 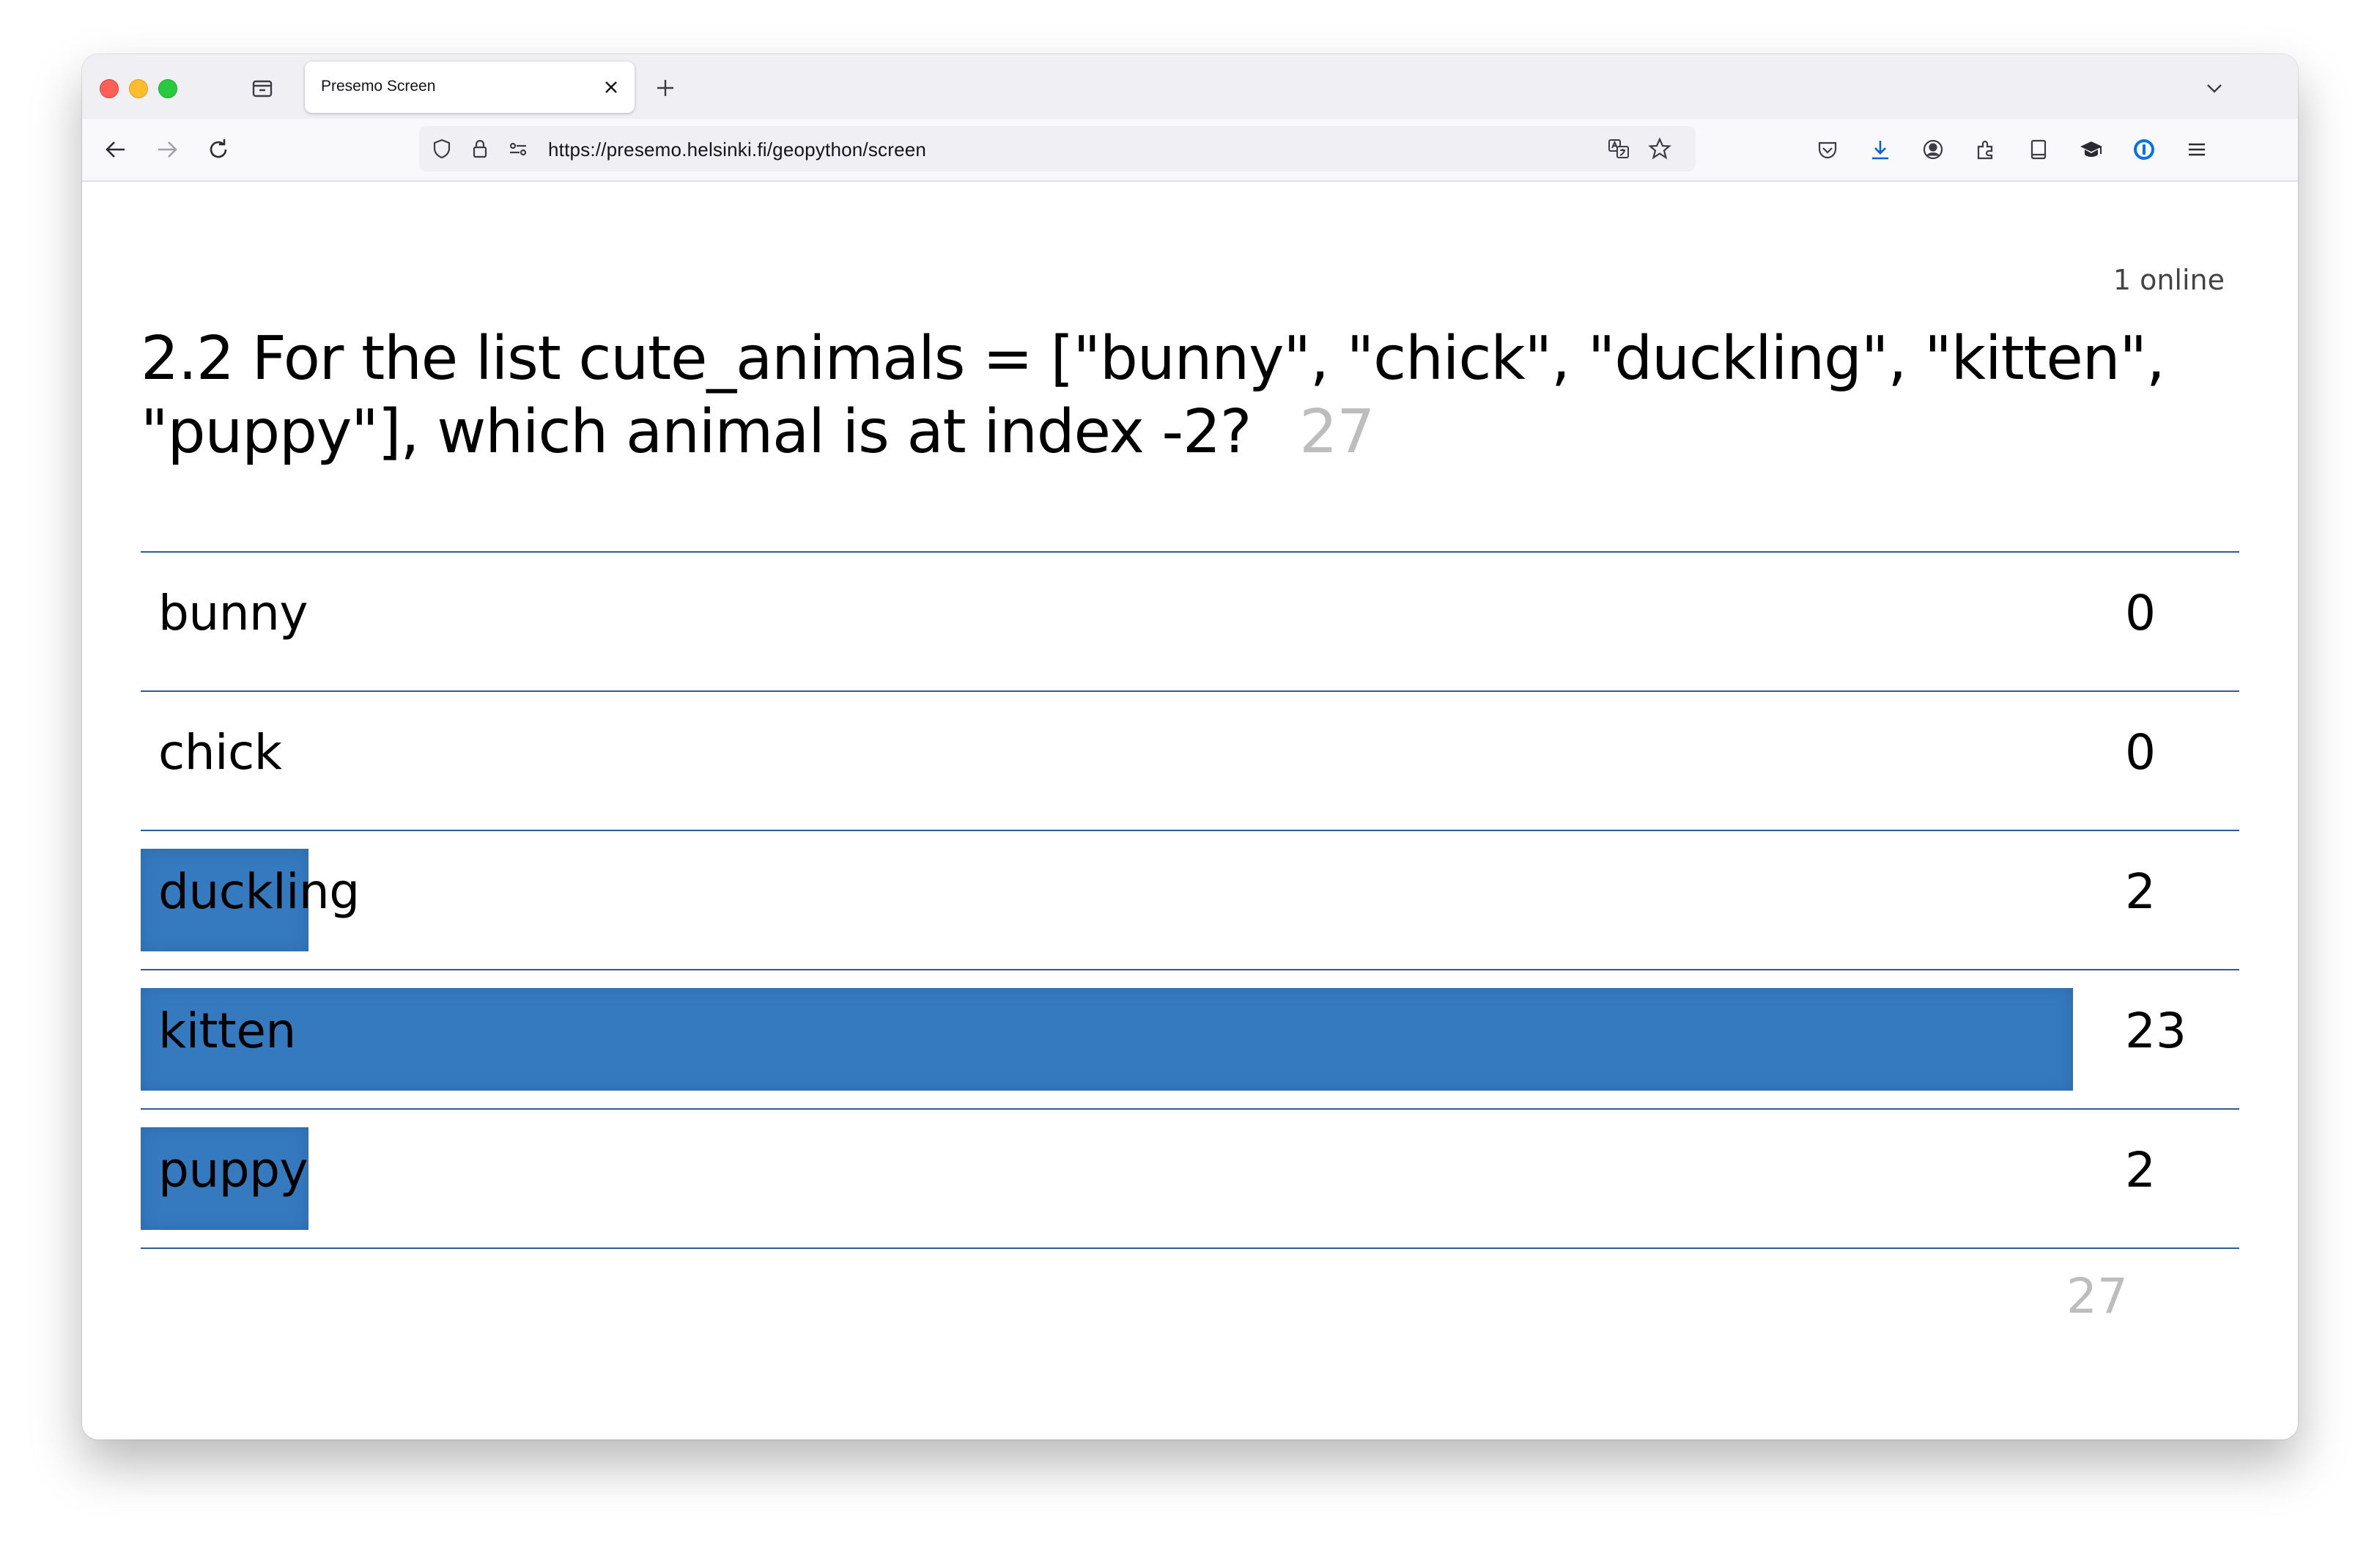 I want to click on result-row-duckling: duckling 2, so click(x=1190, y=900).